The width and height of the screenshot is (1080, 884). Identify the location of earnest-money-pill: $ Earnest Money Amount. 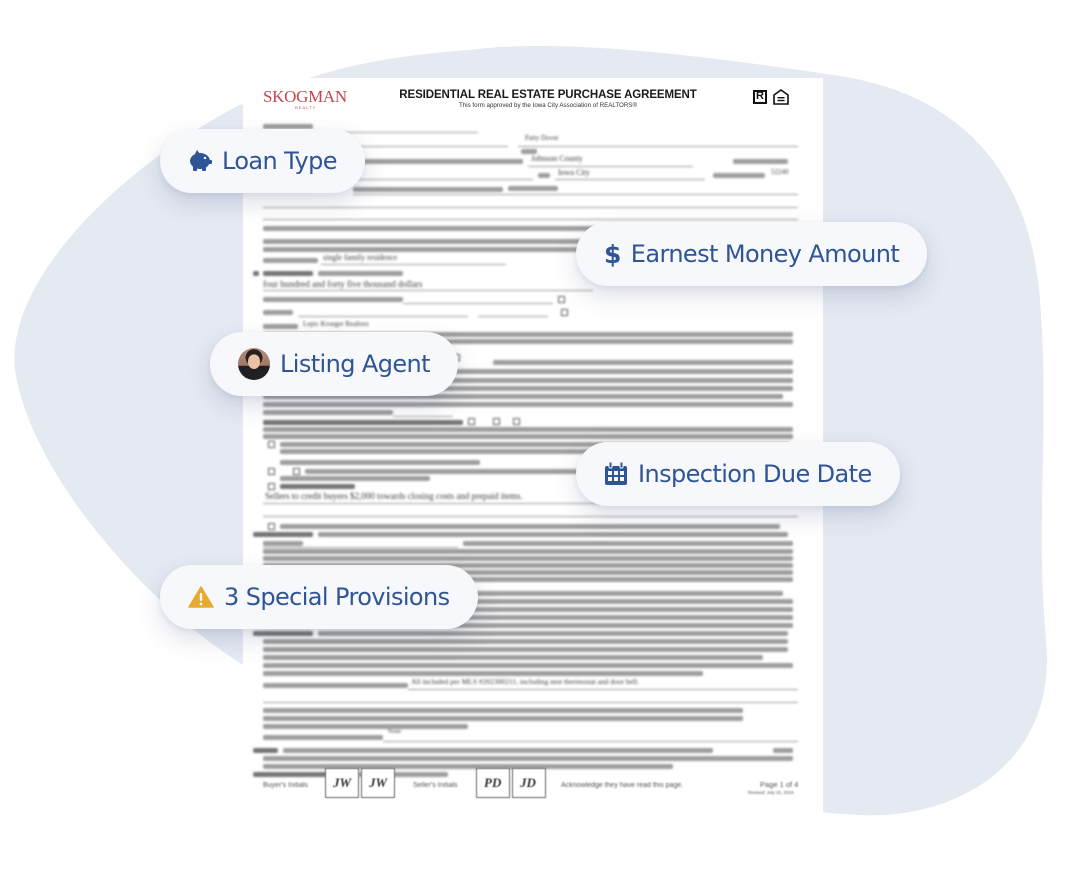
(752, 254).